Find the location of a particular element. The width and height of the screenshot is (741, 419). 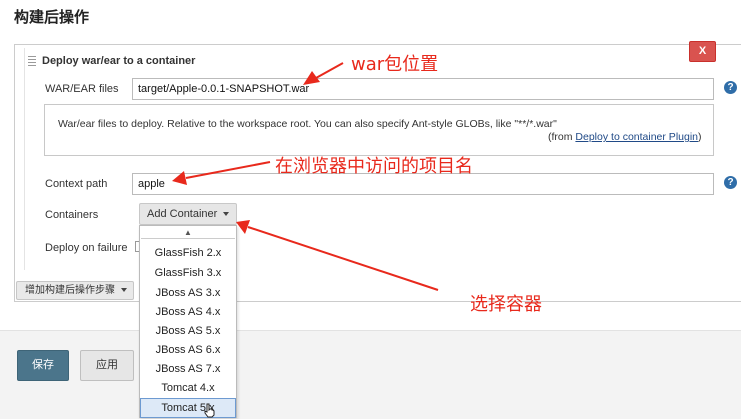

war-arrow-line is located at coordinates (329, 70).